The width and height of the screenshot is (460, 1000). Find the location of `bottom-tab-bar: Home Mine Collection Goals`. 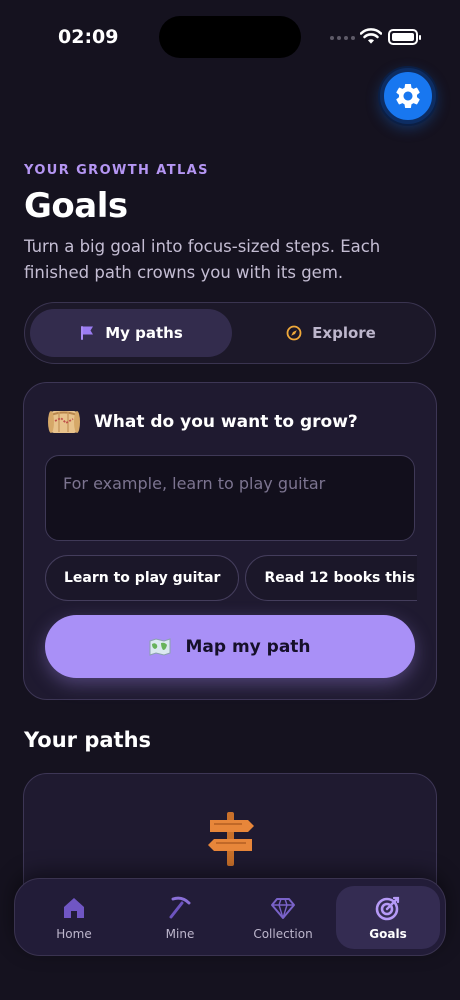

bottom-tab-bar: Home Mine Collection Goals is located at coordinates (230, 917).